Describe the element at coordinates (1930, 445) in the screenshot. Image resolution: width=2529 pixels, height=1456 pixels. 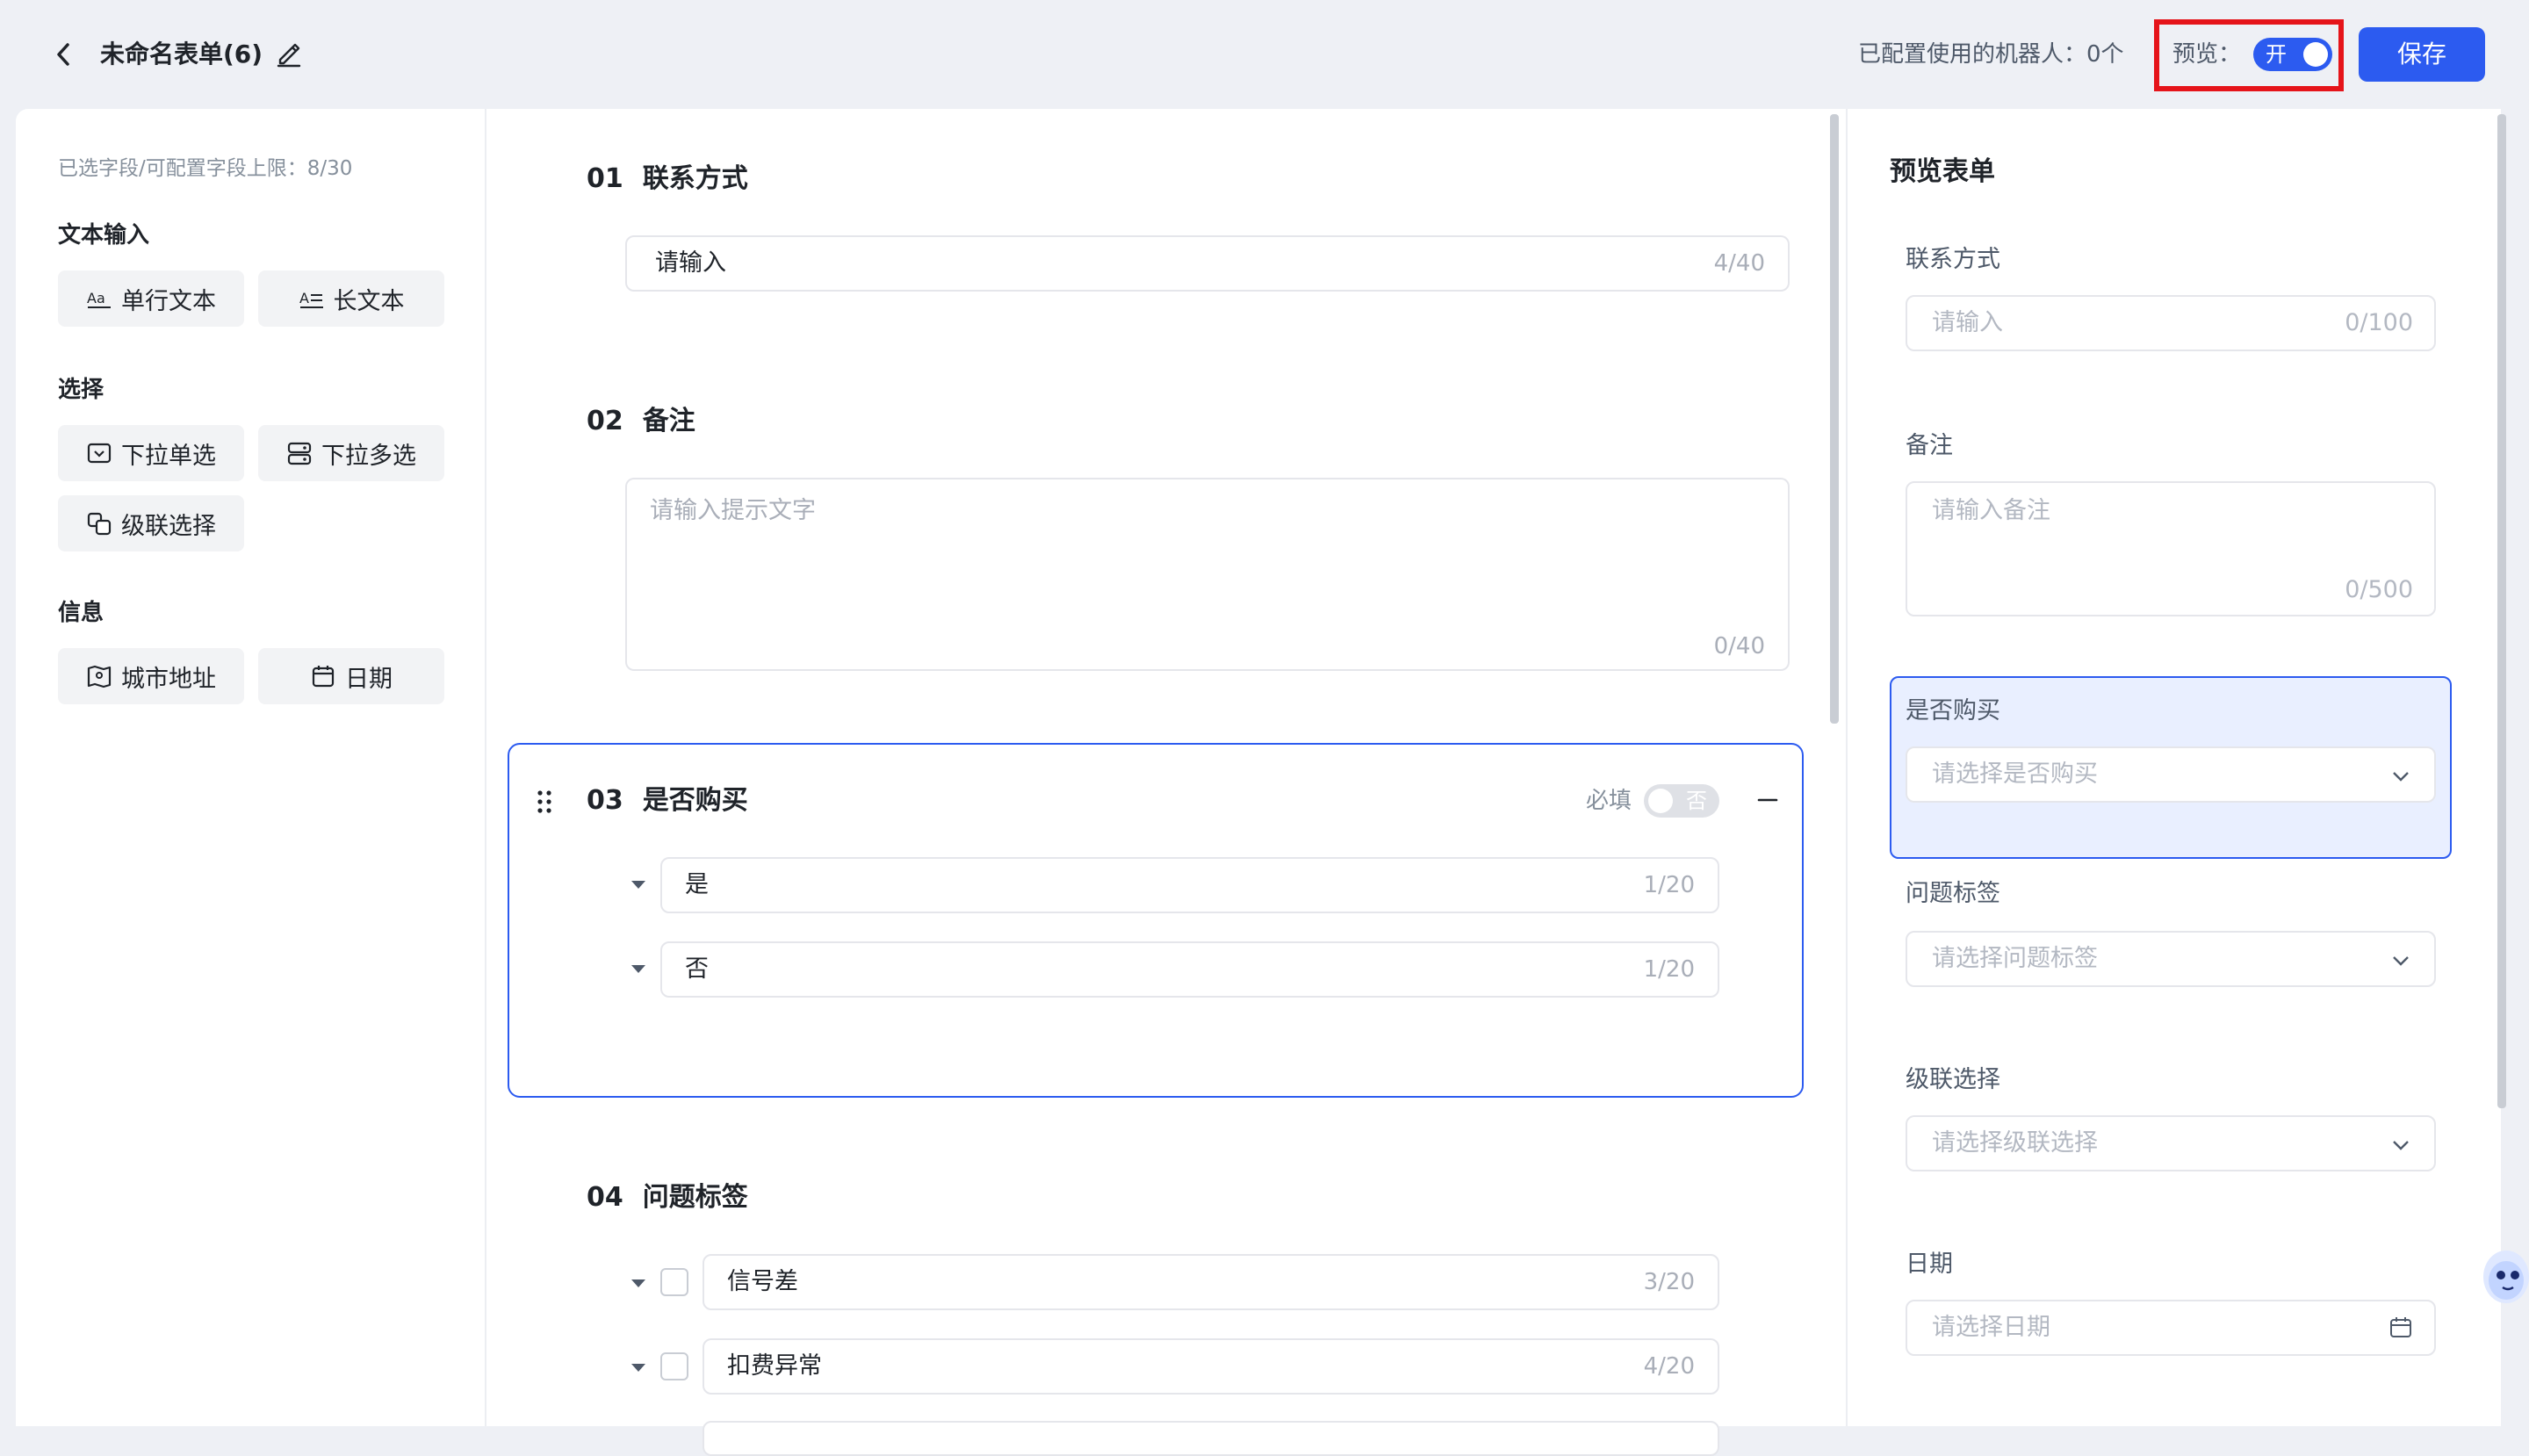
I see `preview-field-label: 备注` at that location.